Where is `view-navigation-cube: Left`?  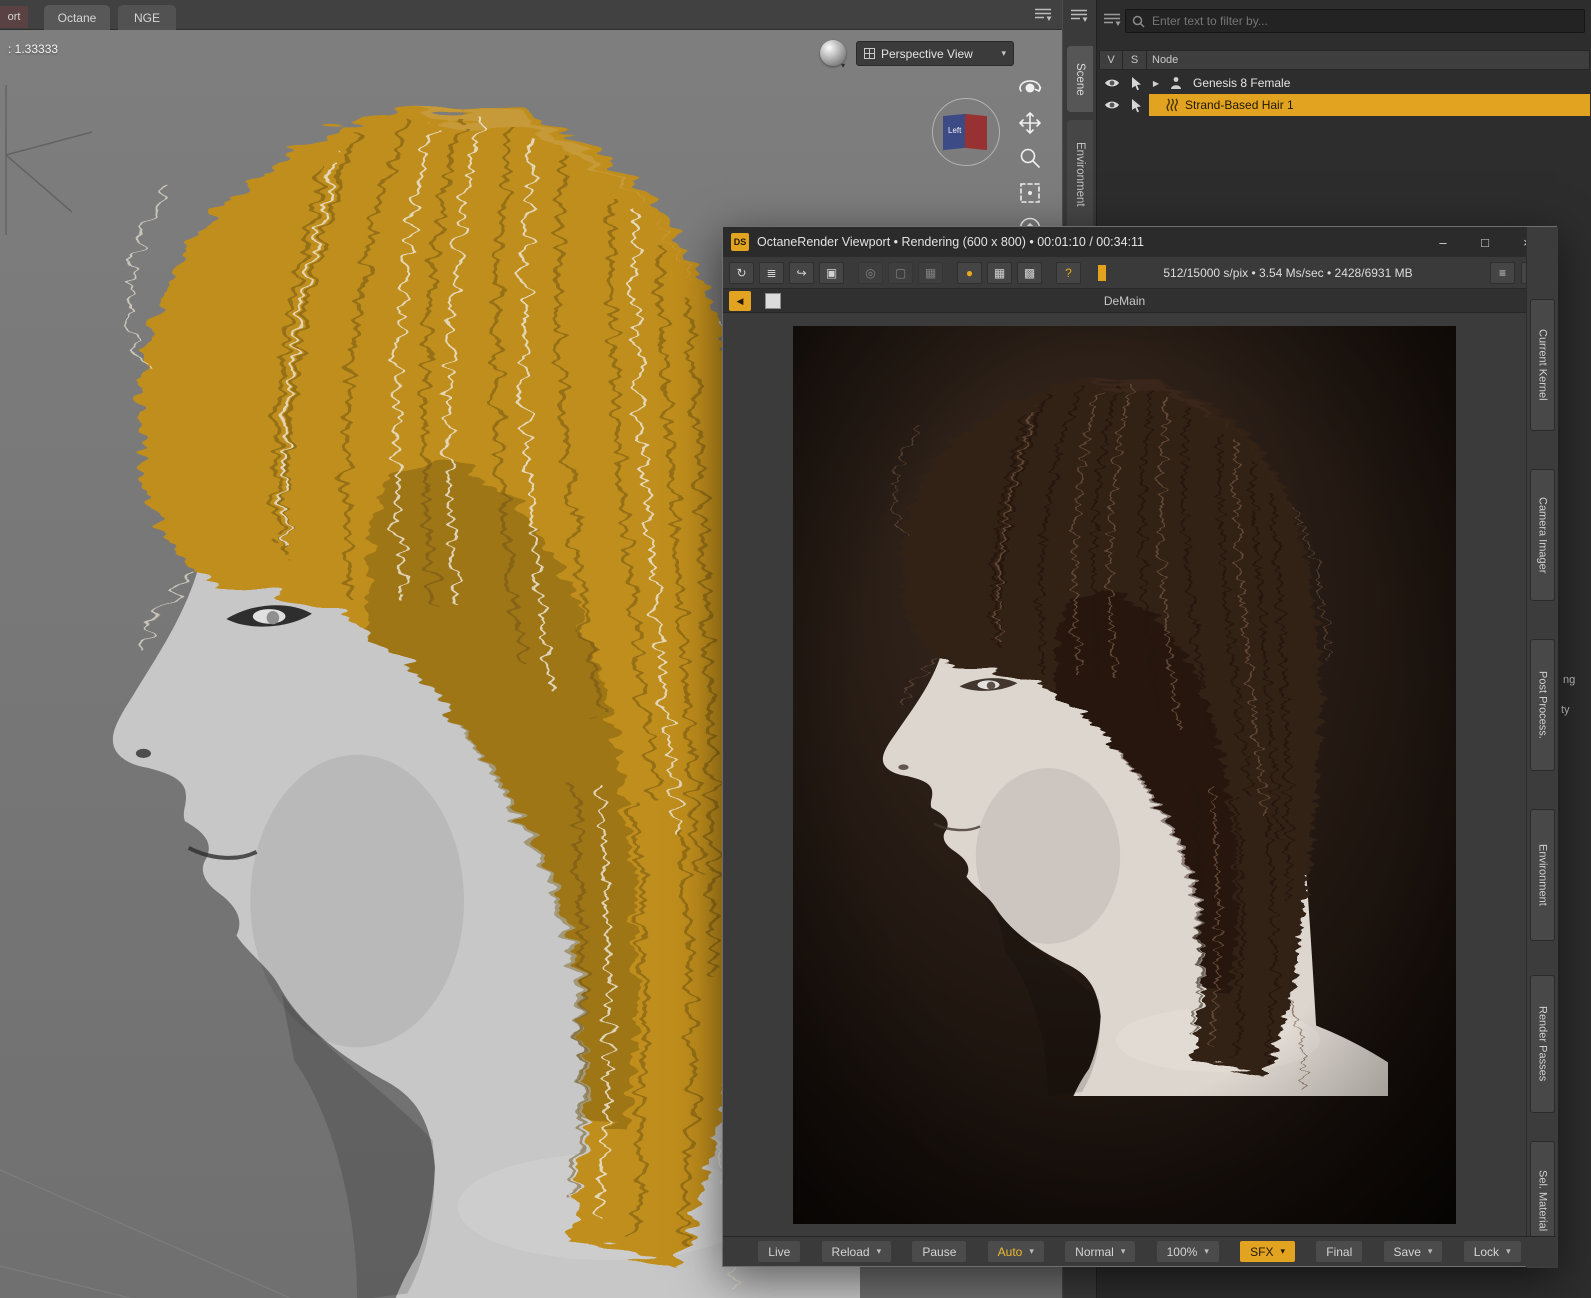
view-navigation-cube: Left is located at coordinates (966, 132).